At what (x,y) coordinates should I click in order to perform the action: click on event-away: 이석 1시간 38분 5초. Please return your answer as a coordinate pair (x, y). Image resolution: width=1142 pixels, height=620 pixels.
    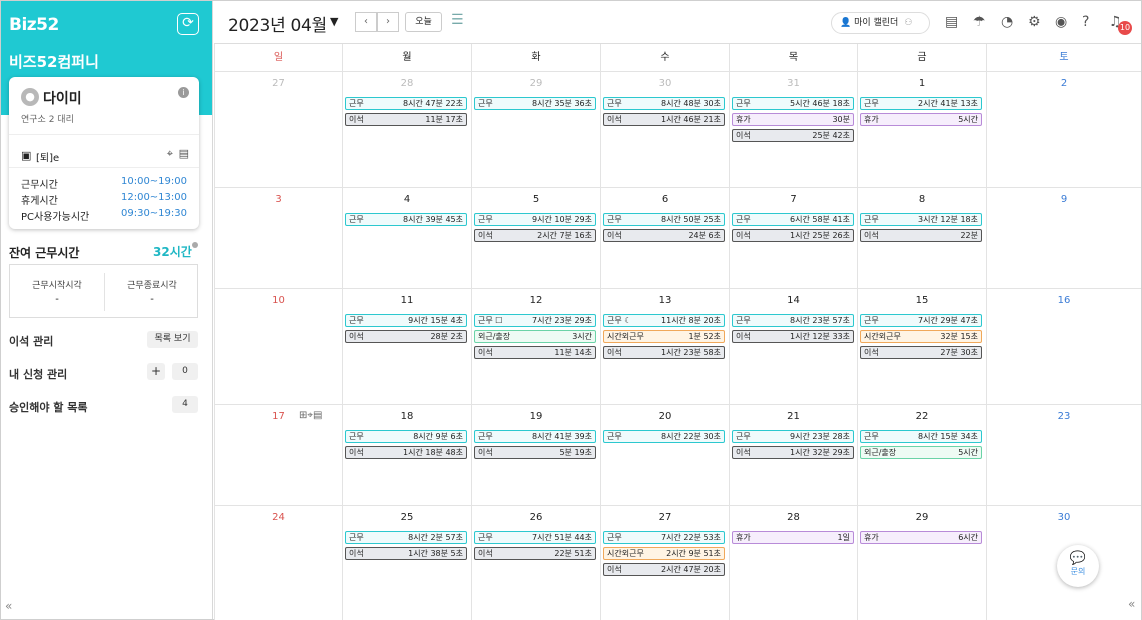
    Looking at the image, I should click on (406, 553).